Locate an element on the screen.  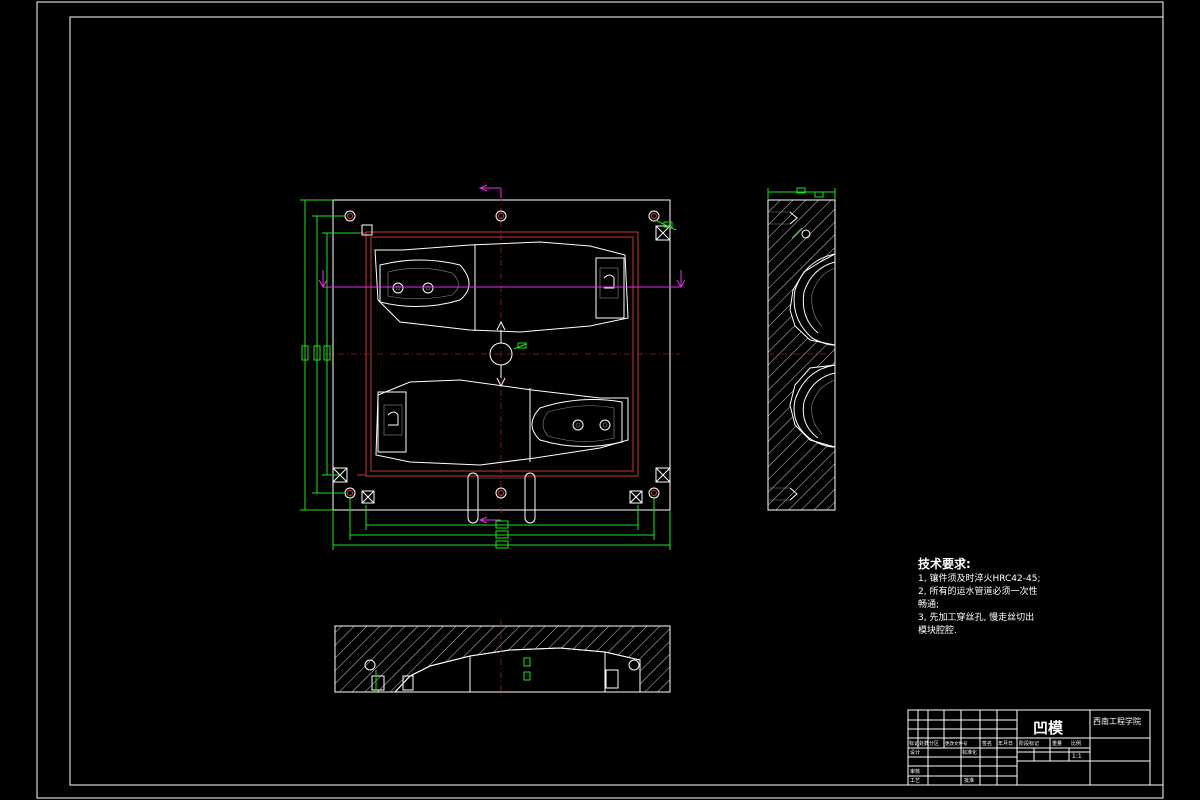
drawing-name: 凹模 is located at coordinates (1048, 728).